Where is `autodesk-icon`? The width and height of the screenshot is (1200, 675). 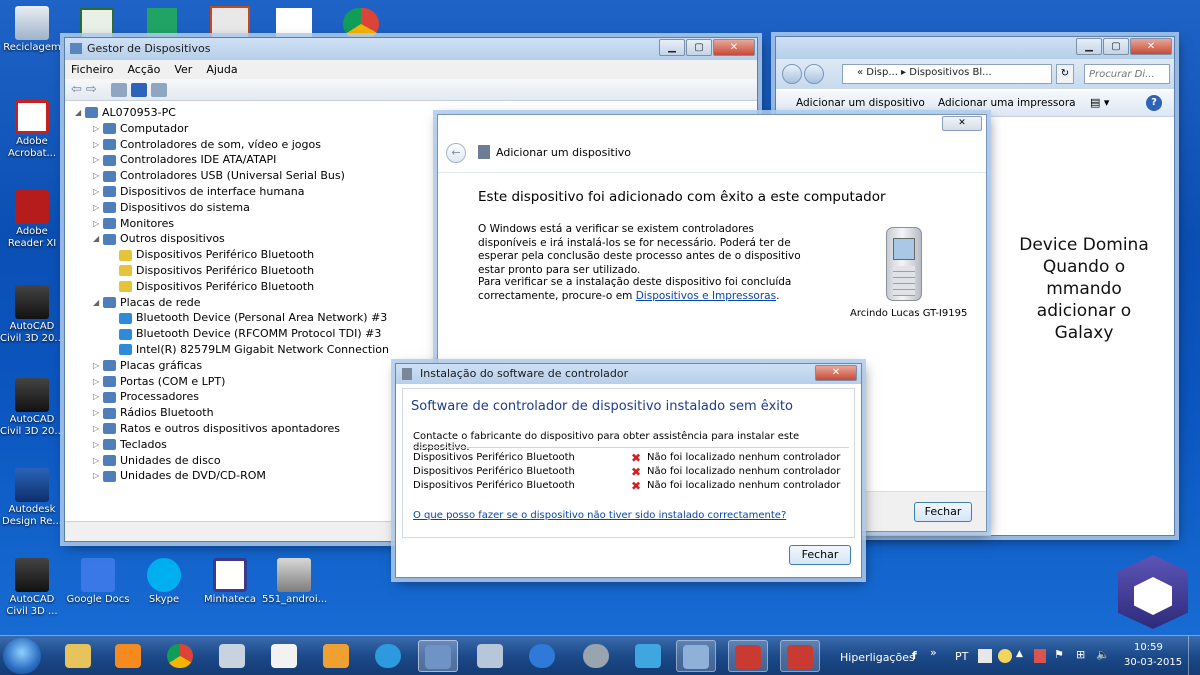 autodesk-icon is located at coordinates (32, 485).